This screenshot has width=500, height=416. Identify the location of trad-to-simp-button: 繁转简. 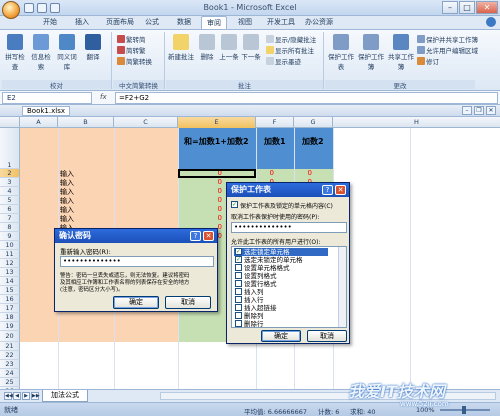
(131, 40).